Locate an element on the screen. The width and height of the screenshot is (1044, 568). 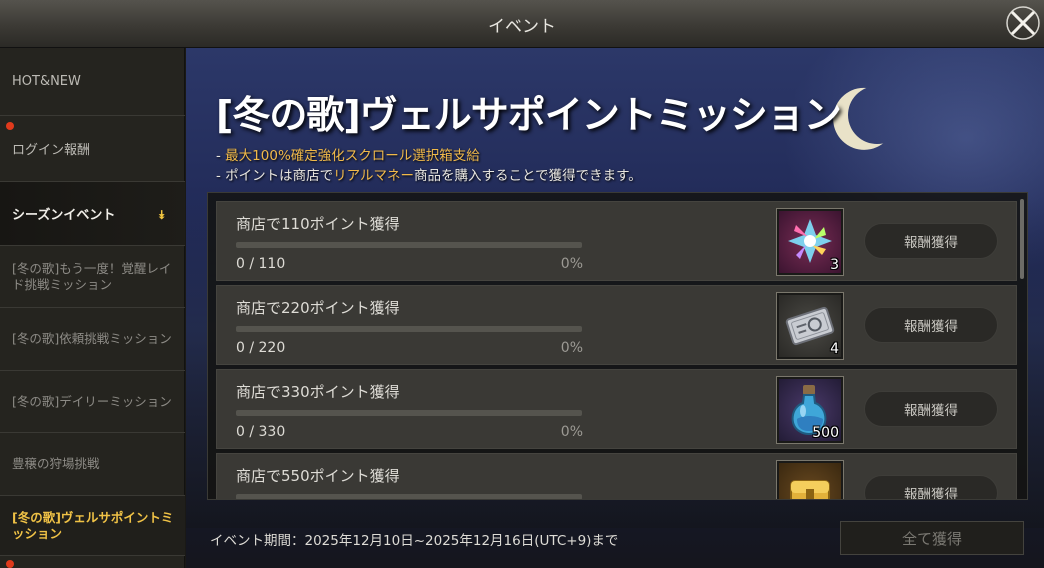
sidebar-item-label: [冬の歌]依頼挑戦ミッション is located at coordinates (92, 338).